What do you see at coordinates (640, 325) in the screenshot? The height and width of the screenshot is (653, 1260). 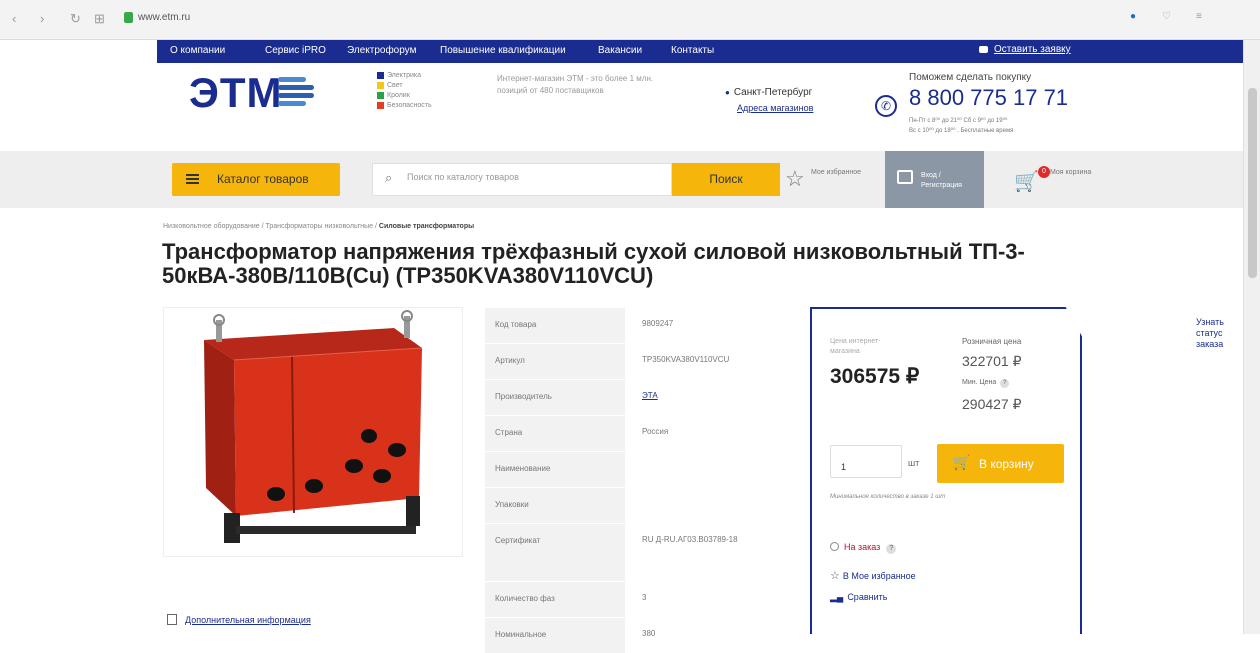 I see `spec-row: Код товара 9809247` at bounding box center [640, 325].